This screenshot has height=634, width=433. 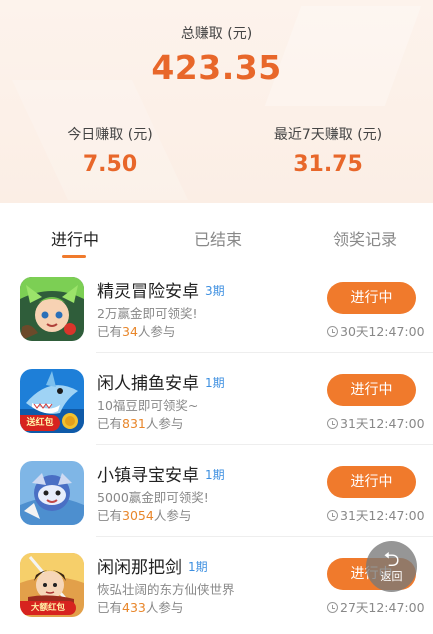 I want to click on item-description: 恢弘壮阔的东方仙侠世界, so click(x=166, y=589).